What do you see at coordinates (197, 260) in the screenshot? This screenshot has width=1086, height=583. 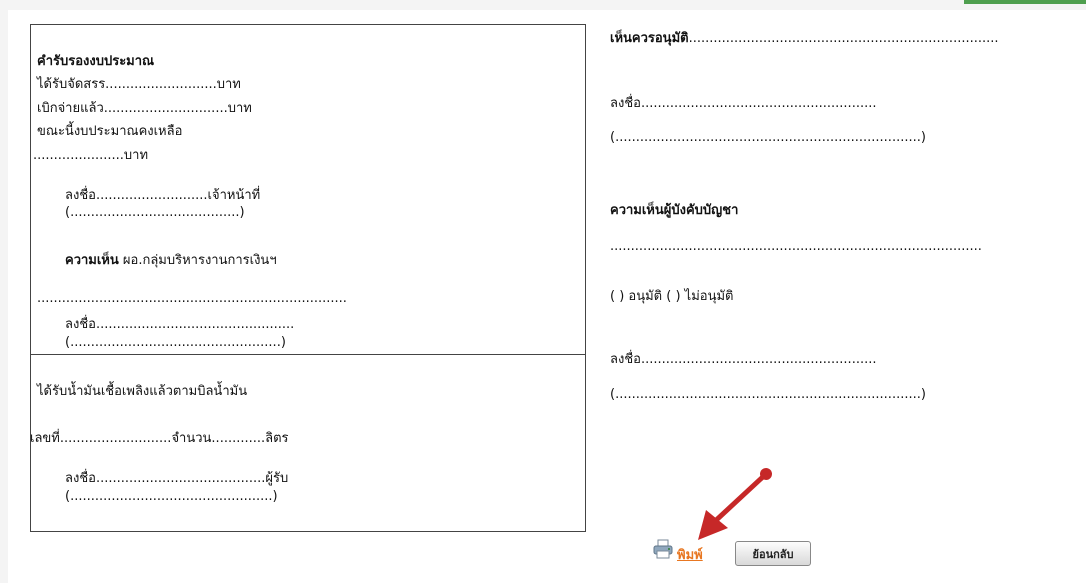 I see `opinion-title: ผอ.กลุ่มบริหารงานการเงินฯ` at bounding box center [197, 260].